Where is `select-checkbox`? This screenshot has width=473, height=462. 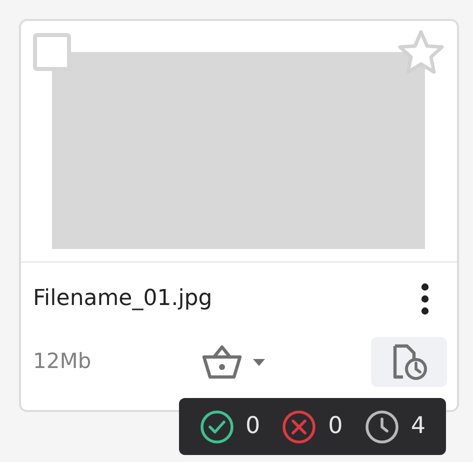
select-checkbox is located at coordinates (52, 52).